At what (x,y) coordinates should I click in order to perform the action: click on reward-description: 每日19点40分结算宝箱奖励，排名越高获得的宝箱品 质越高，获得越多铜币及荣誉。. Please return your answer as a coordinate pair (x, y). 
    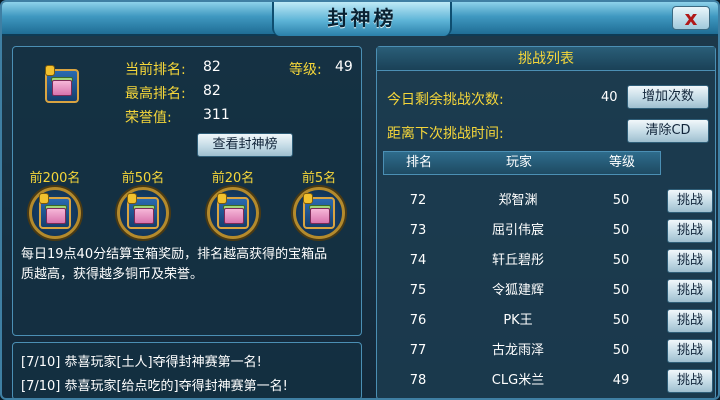
    Looking at the image, I should click on (188, 265).